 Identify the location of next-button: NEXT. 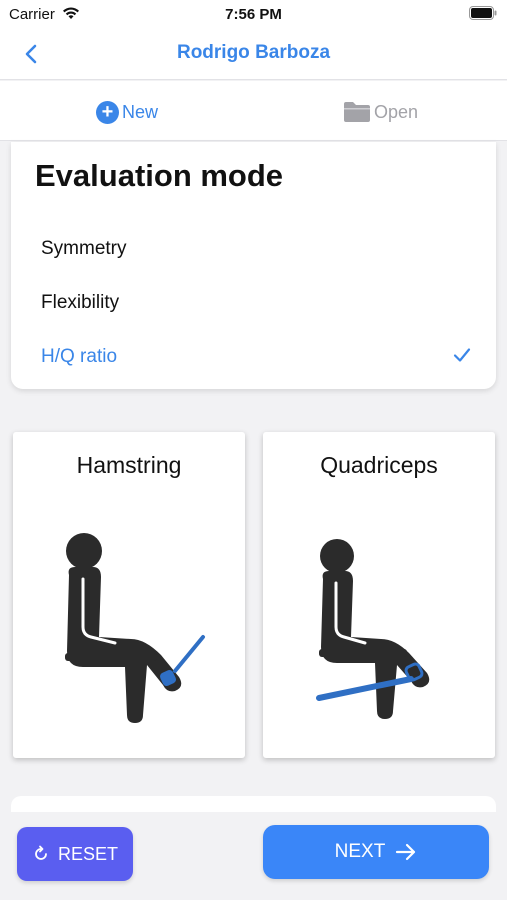
(376, 852).